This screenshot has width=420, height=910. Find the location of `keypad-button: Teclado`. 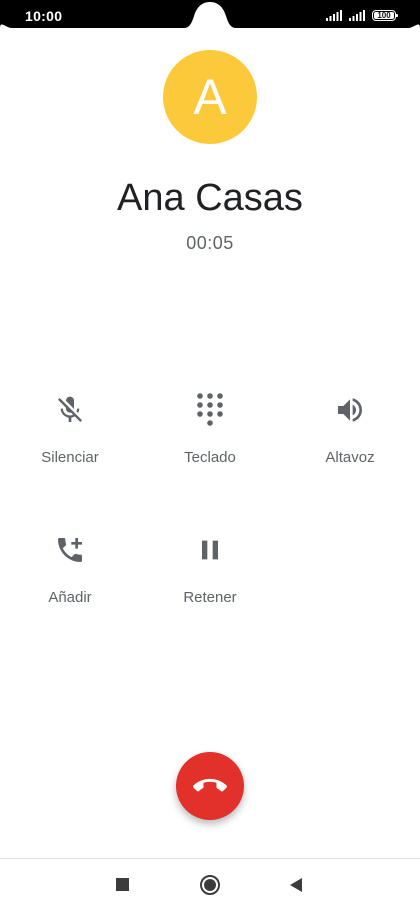

keypad-button: Teclado is located at coordinates (210, 442).